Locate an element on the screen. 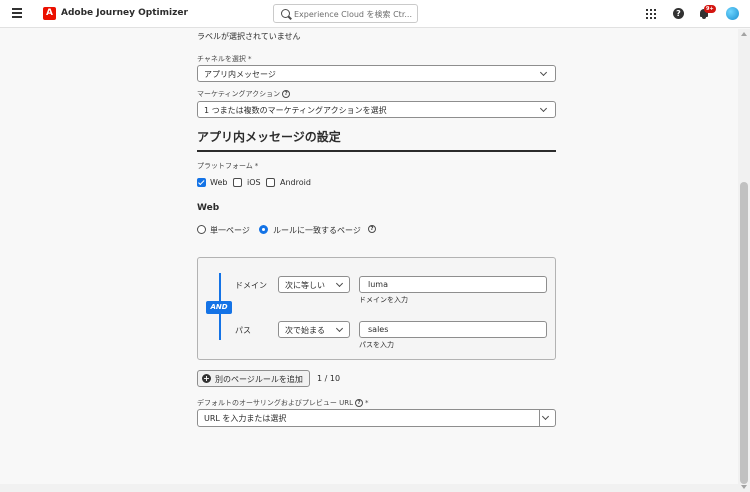 This screenshot has height=492, width=750. help-icon: ? is located at coordinates (678, 13).